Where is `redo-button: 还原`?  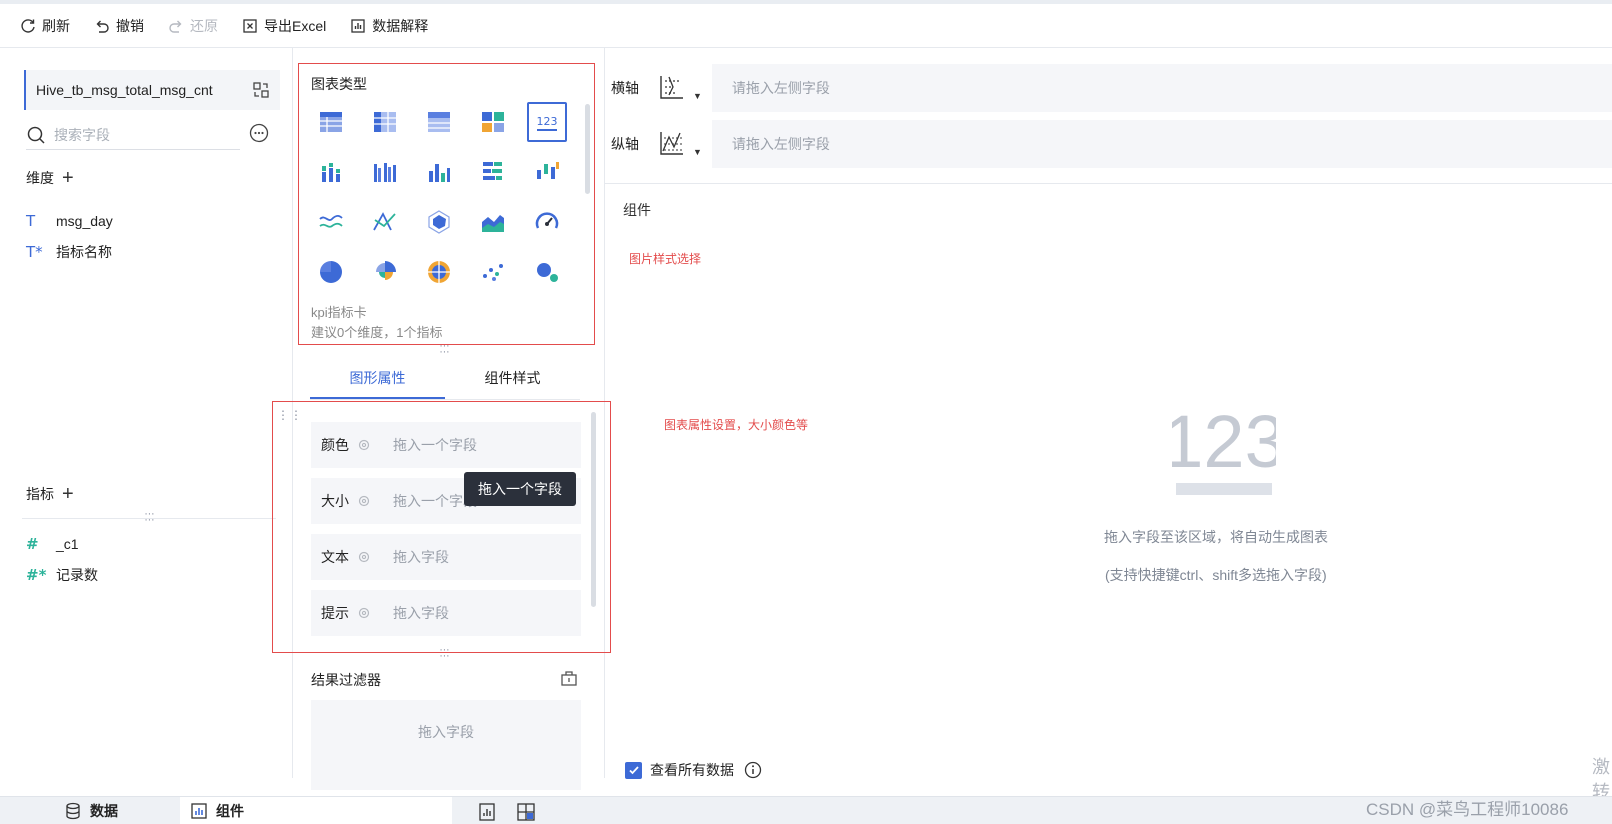
redo-button: 还原 is located at coordinates (193, 26).